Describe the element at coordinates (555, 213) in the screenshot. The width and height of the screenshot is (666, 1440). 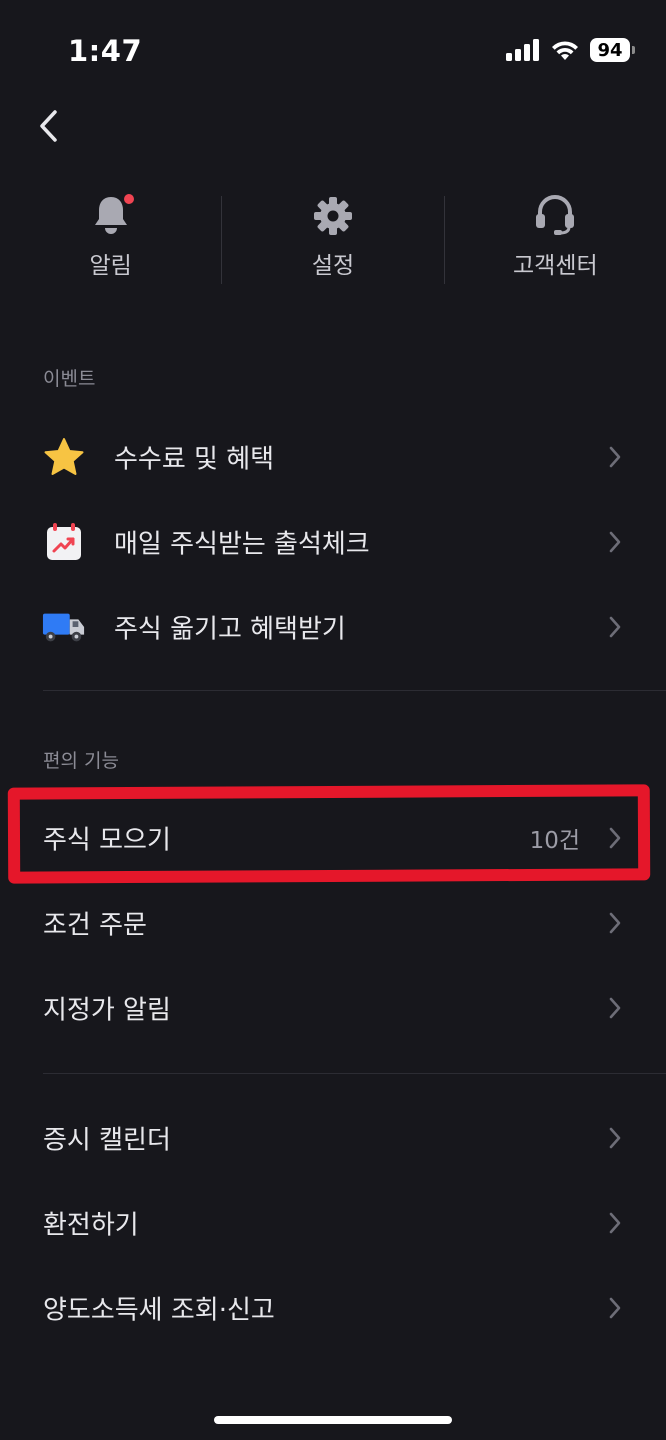
I see `headset-icon` at that location.